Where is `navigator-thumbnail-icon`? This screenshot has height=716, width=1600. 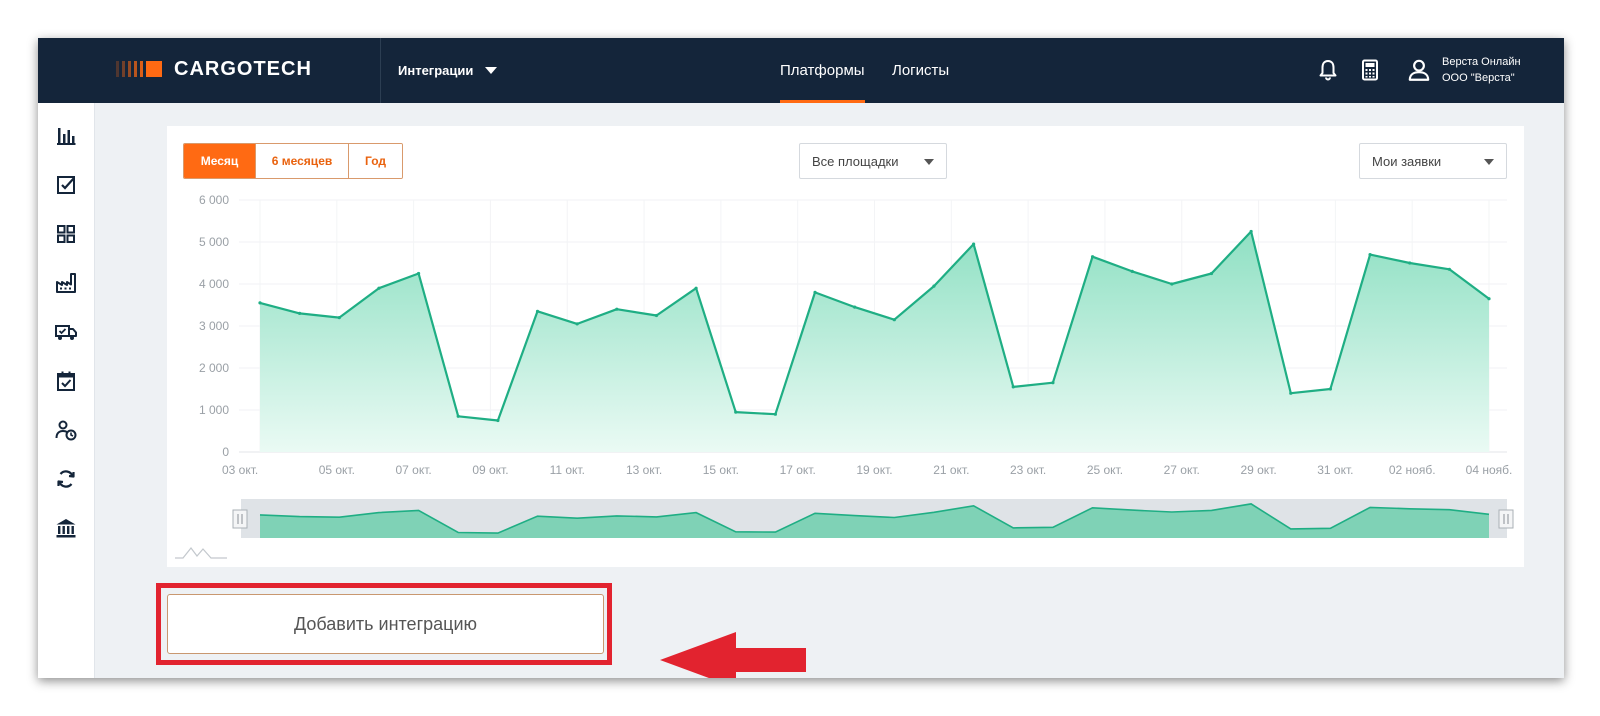 navigator-thumbnail-icon is located at coordinates (201, 553).